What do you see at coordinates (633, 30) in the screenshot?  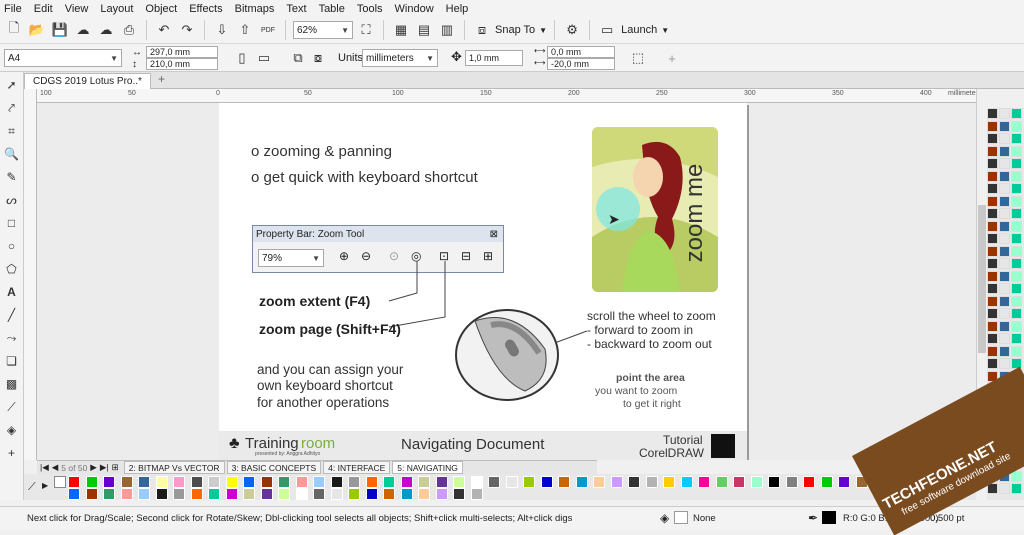 I see `launch-dropdown: ▭ Launch ▼` at bounding box center [633, 30].